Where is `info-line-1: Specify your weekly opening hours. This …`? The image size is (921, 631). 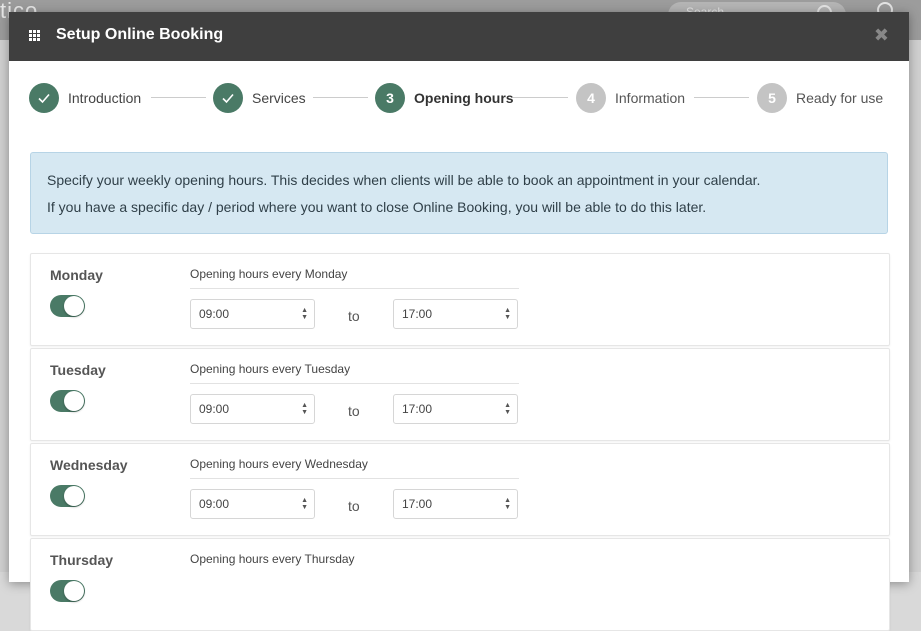 info-line-1: Specify your weekly opening hours. This … is located at coordinates (404, 180).